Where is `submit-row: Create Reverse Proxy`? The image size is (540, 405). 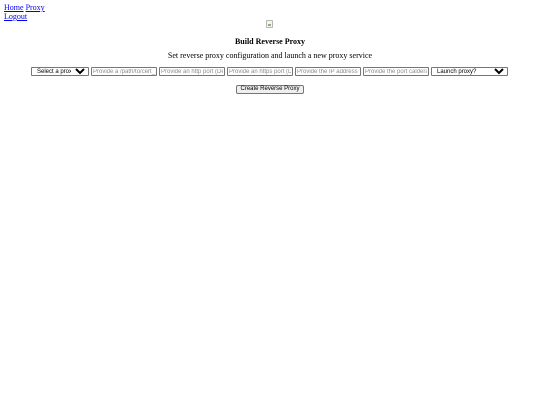
submit-row: Create Reverse Proxy is located at coordinates (270, 86).